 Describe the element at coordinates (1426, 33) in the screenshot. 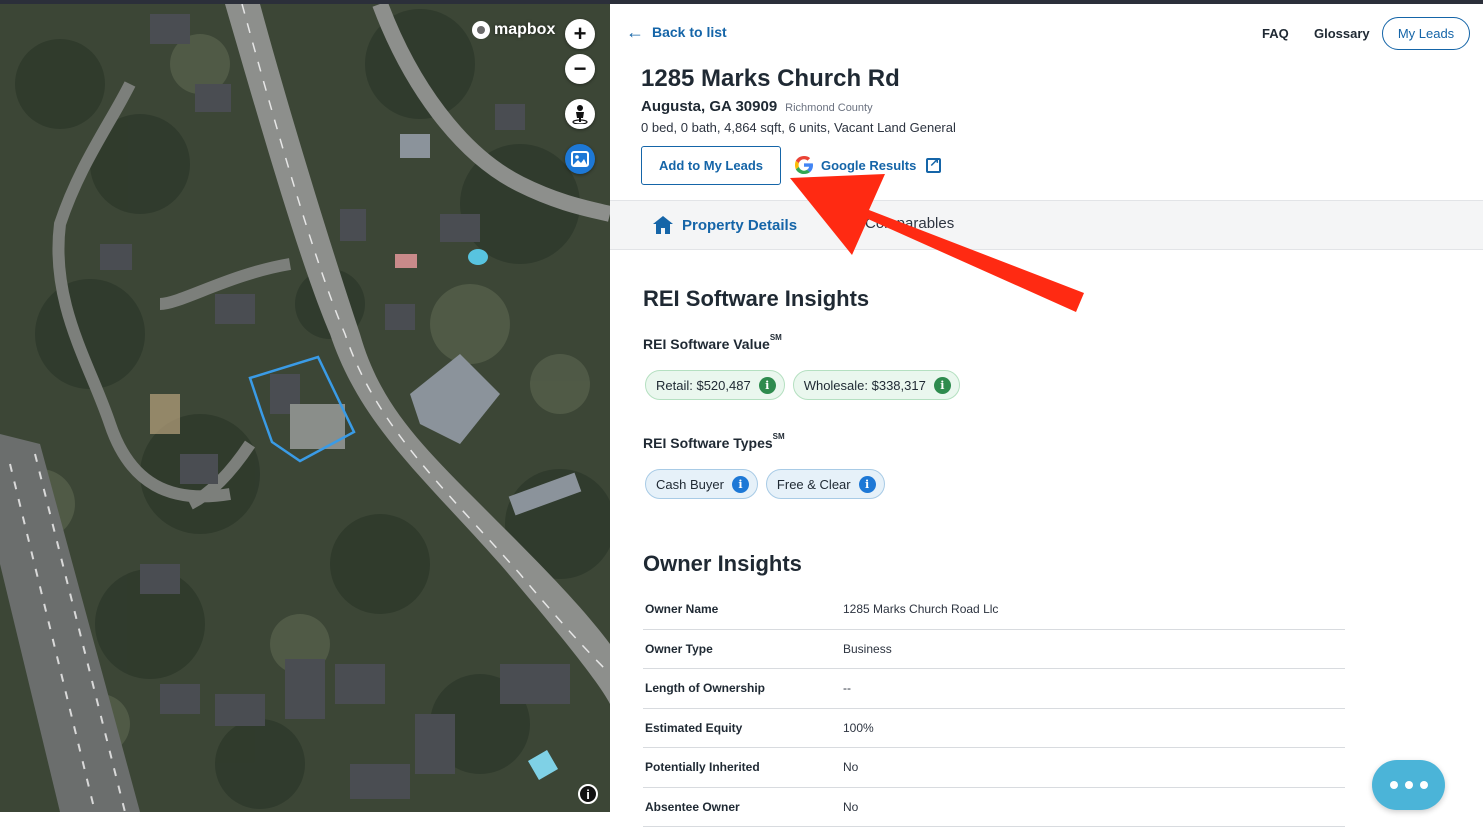

I see `my-leads-button: My Leads` at that location.